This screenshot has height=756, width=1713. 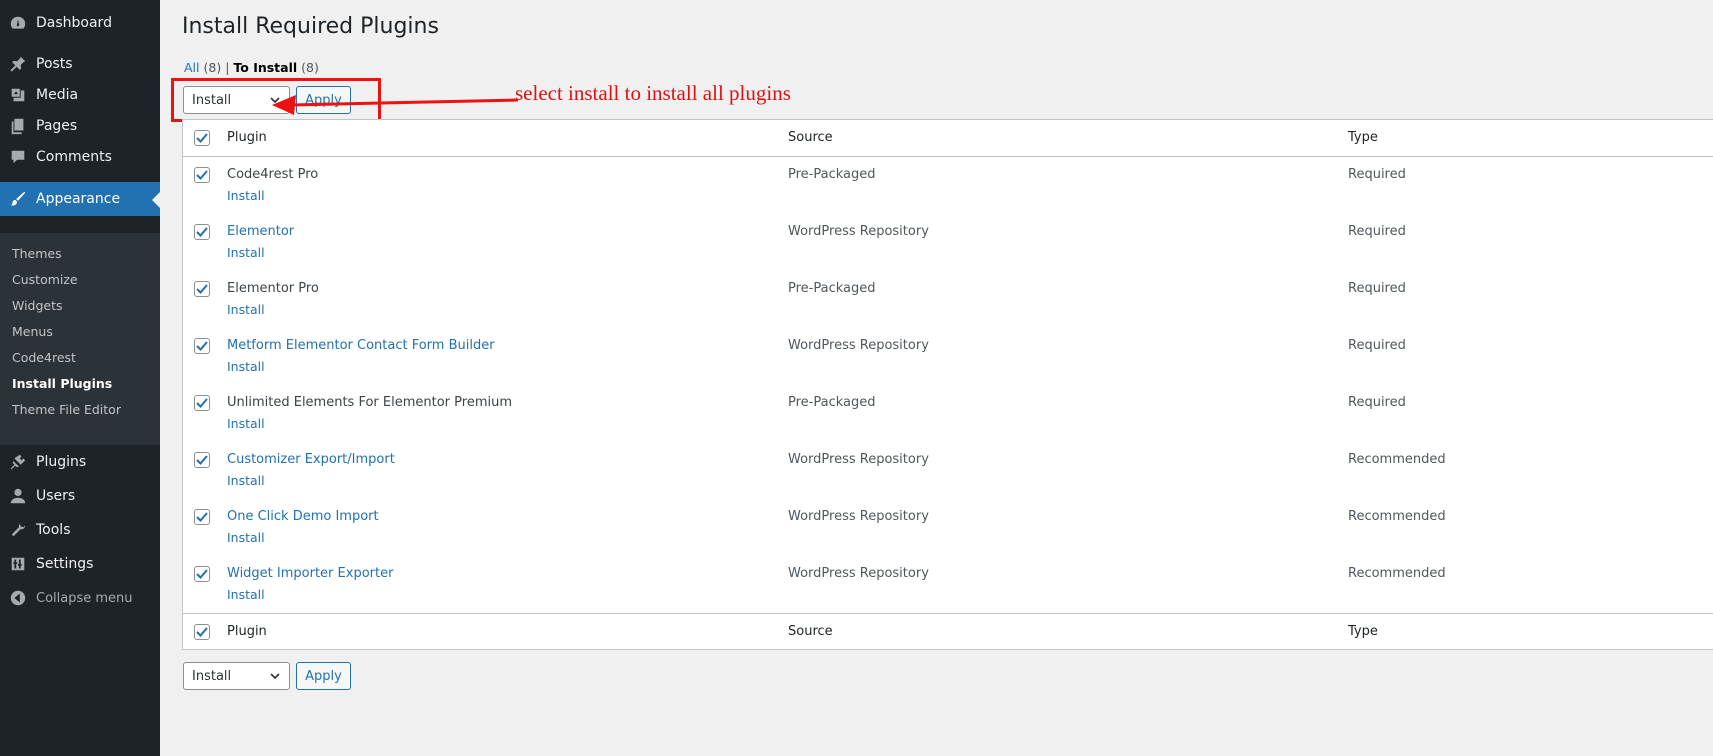 I want to click on menu-appearance: Appearance, so click(x=80, y=199).